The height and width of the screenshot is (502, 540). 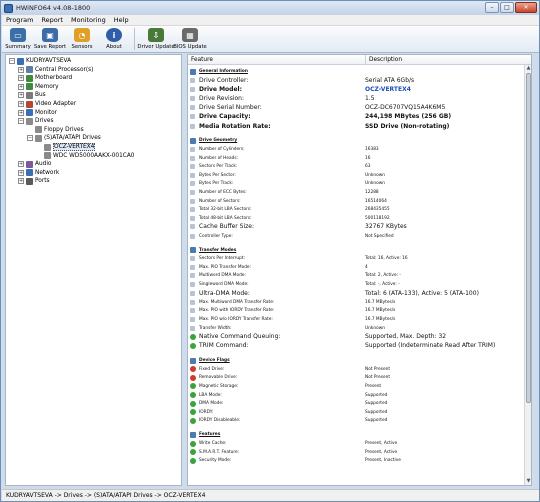 I want to click on scrollbar-thumb, so click(x=528, y=238).